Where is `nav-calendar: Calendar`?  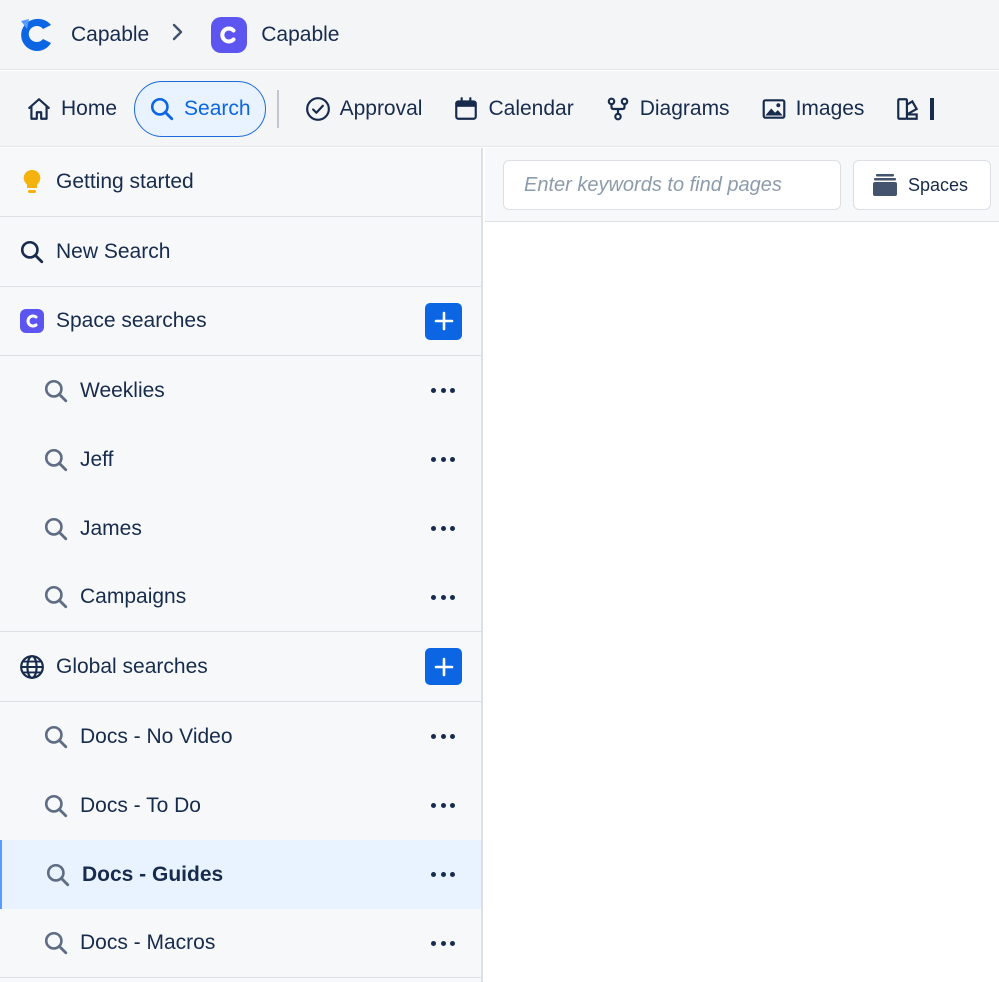 nav-calendar: Calendar is located at coordinates (513, 109).